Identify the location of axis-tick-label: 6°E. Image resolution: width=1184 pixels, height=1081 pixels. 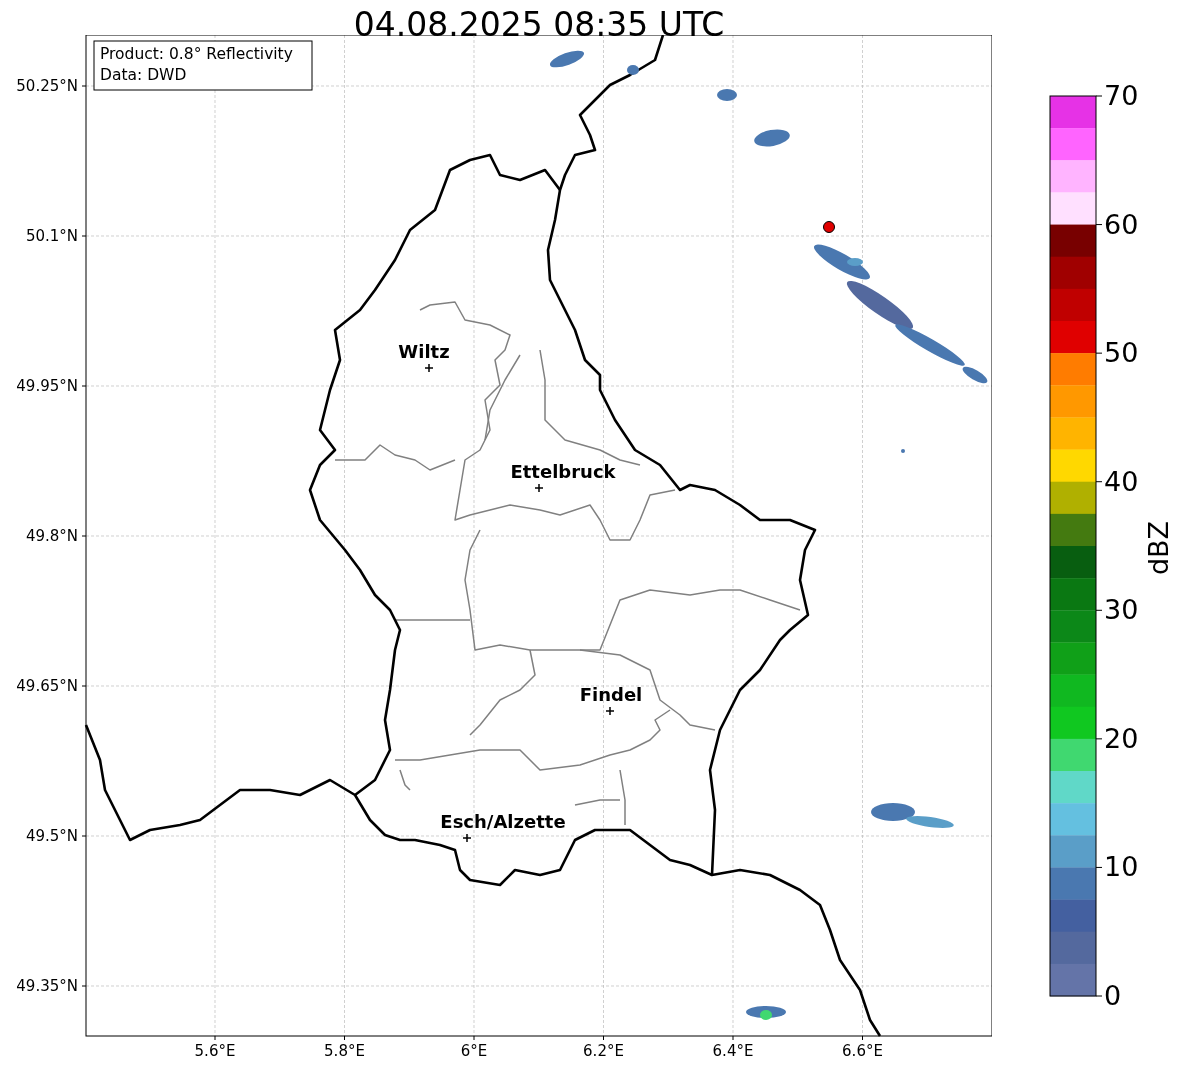
(474, 1051).